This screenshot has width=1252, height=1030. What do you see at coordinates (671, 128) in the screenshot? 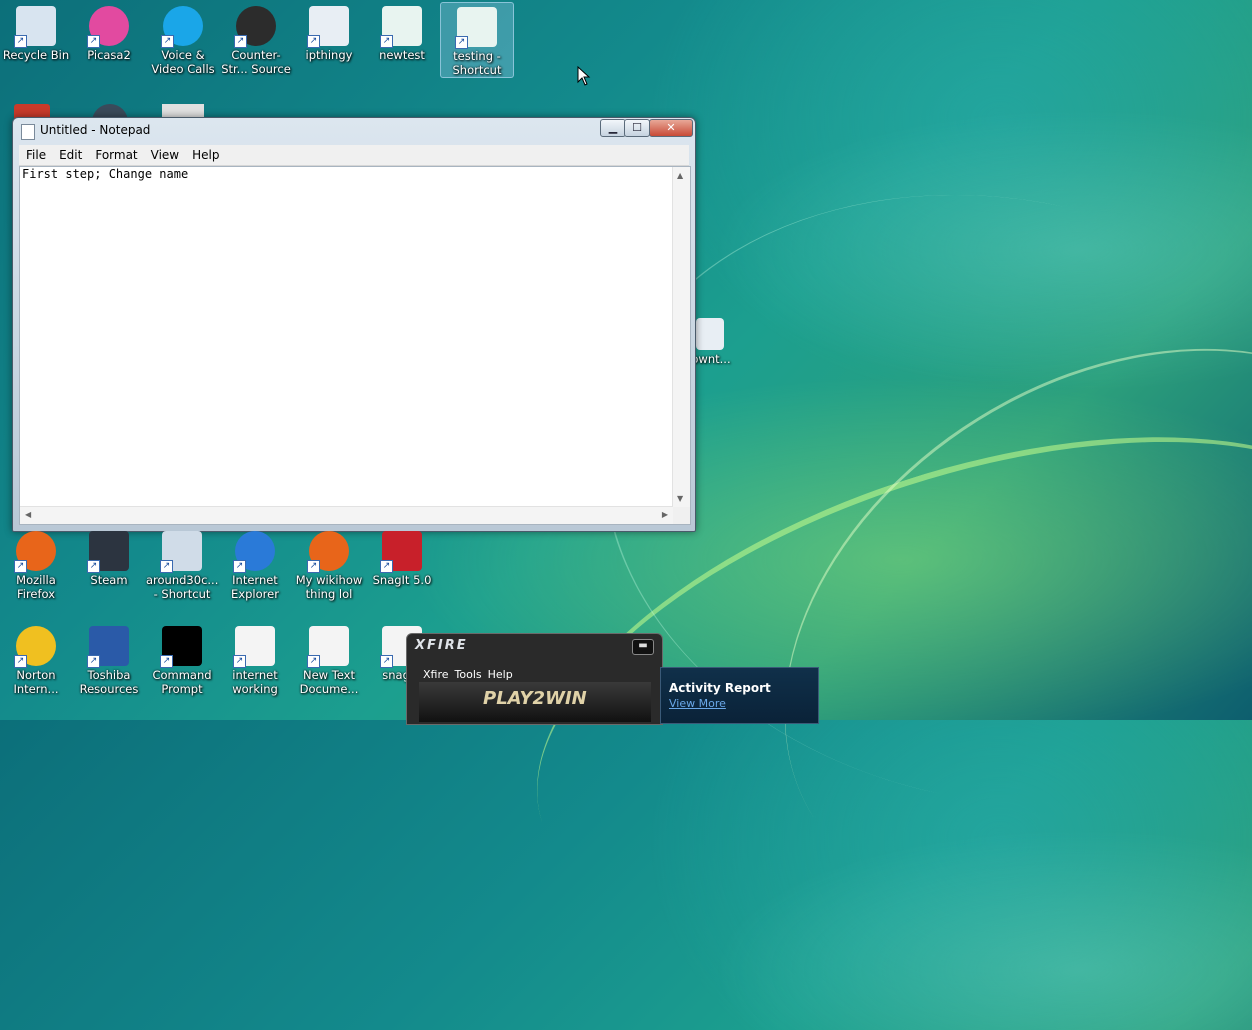
I see `close-button: ✕` at bounding box center [671, 128].